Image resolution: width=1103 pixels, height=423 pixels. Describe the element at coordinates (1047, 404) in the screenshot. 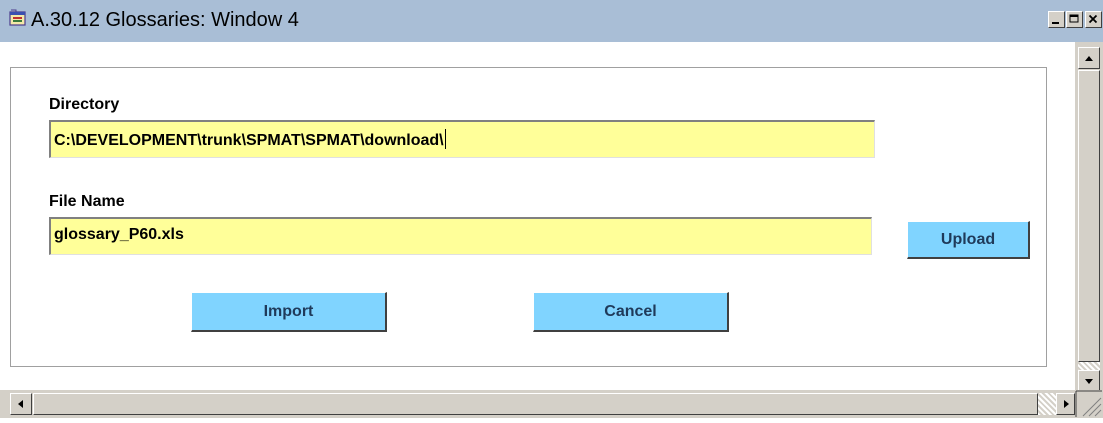

I see `horizontal-scroll-track` at that location.